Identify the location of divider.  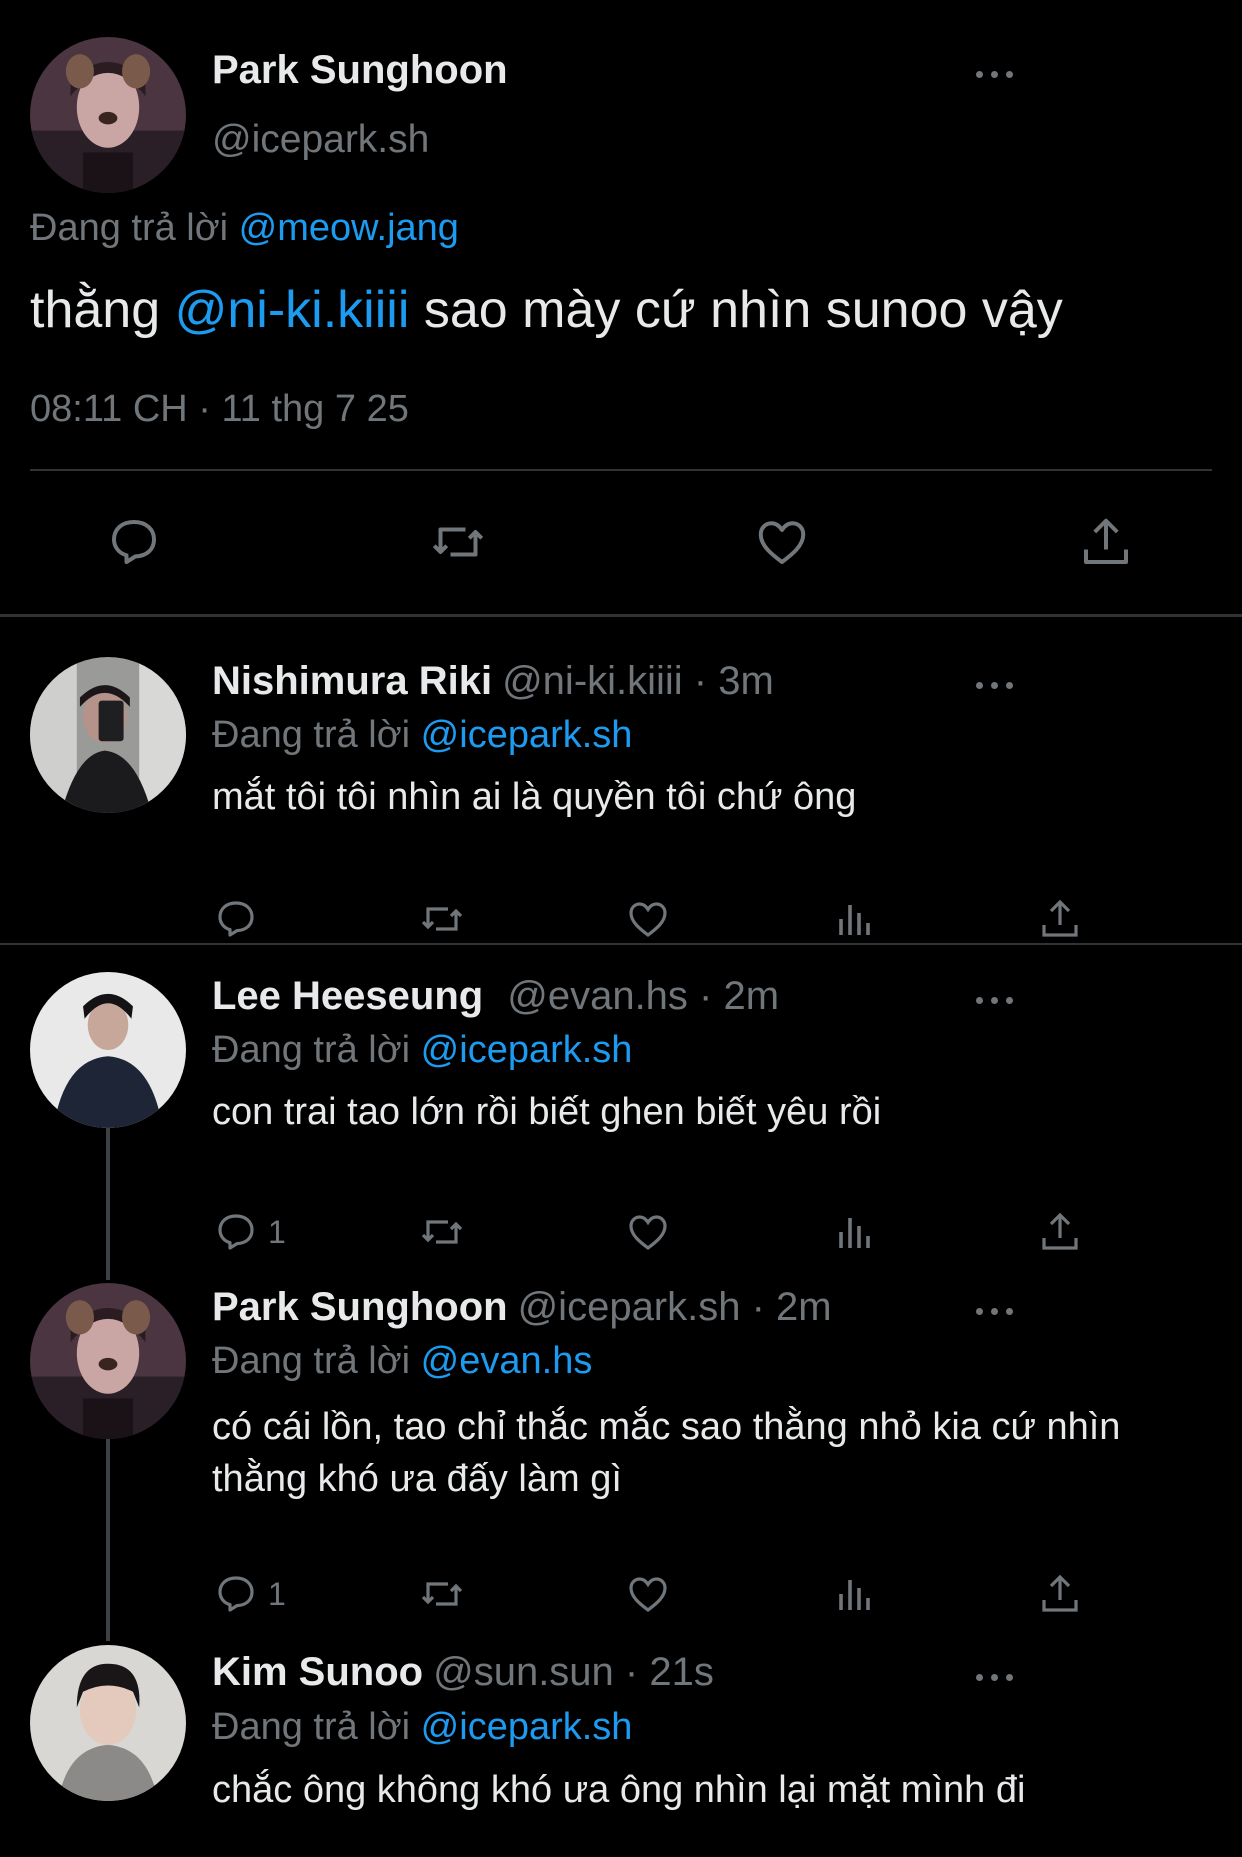
(621, 470).